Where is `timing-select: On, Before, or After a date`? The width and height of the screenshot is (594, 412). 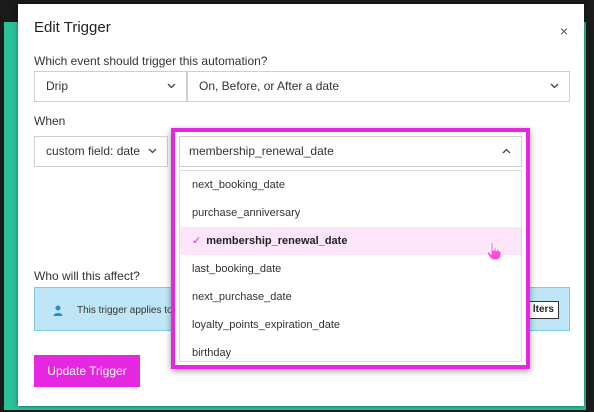 timing-select: On, Before, or After a date is located at coordinates (378, 86).